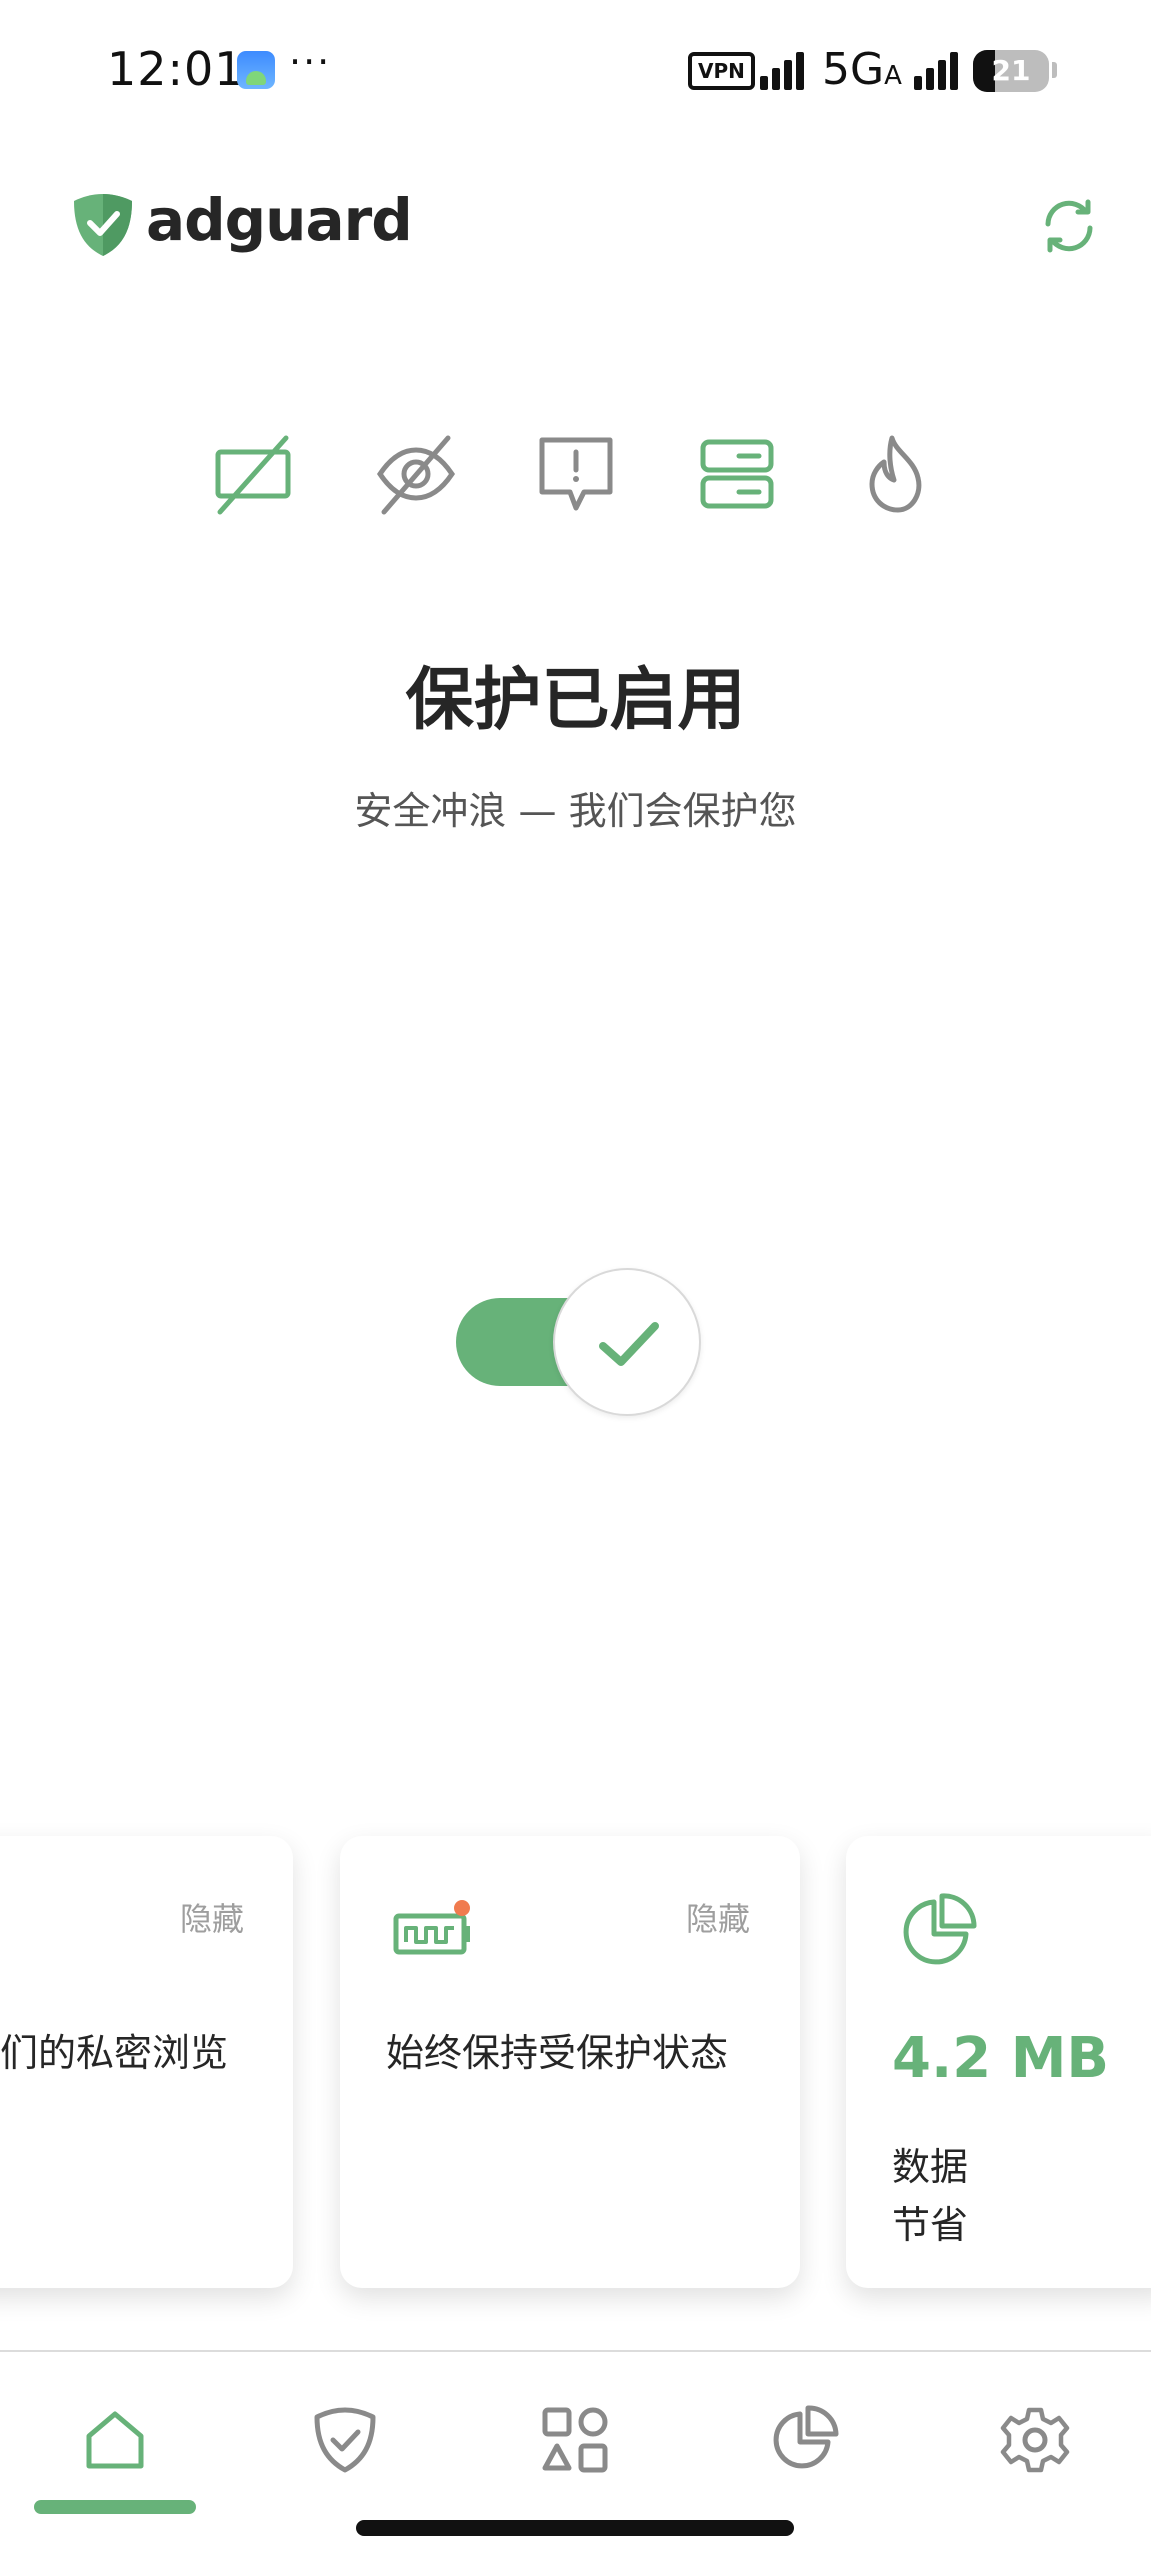 The height and width of the screenshot is (2560, 1151). I want to click on protection-toggle, so click(579, 1343).